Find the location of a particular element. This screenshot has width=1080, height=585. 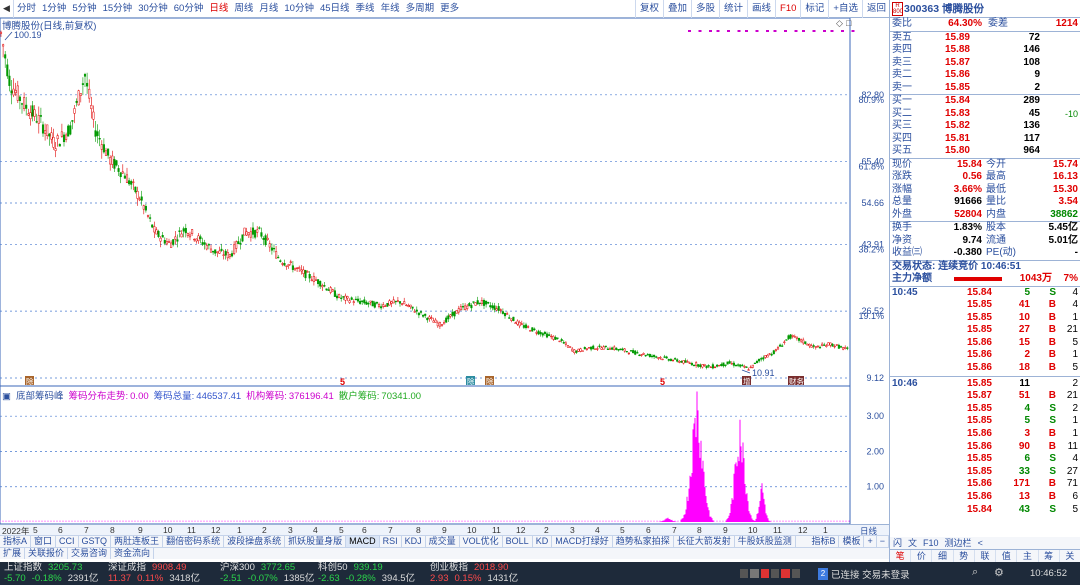

tick-row: 15.85 27 B 21 is located at coordinates (985, 330).